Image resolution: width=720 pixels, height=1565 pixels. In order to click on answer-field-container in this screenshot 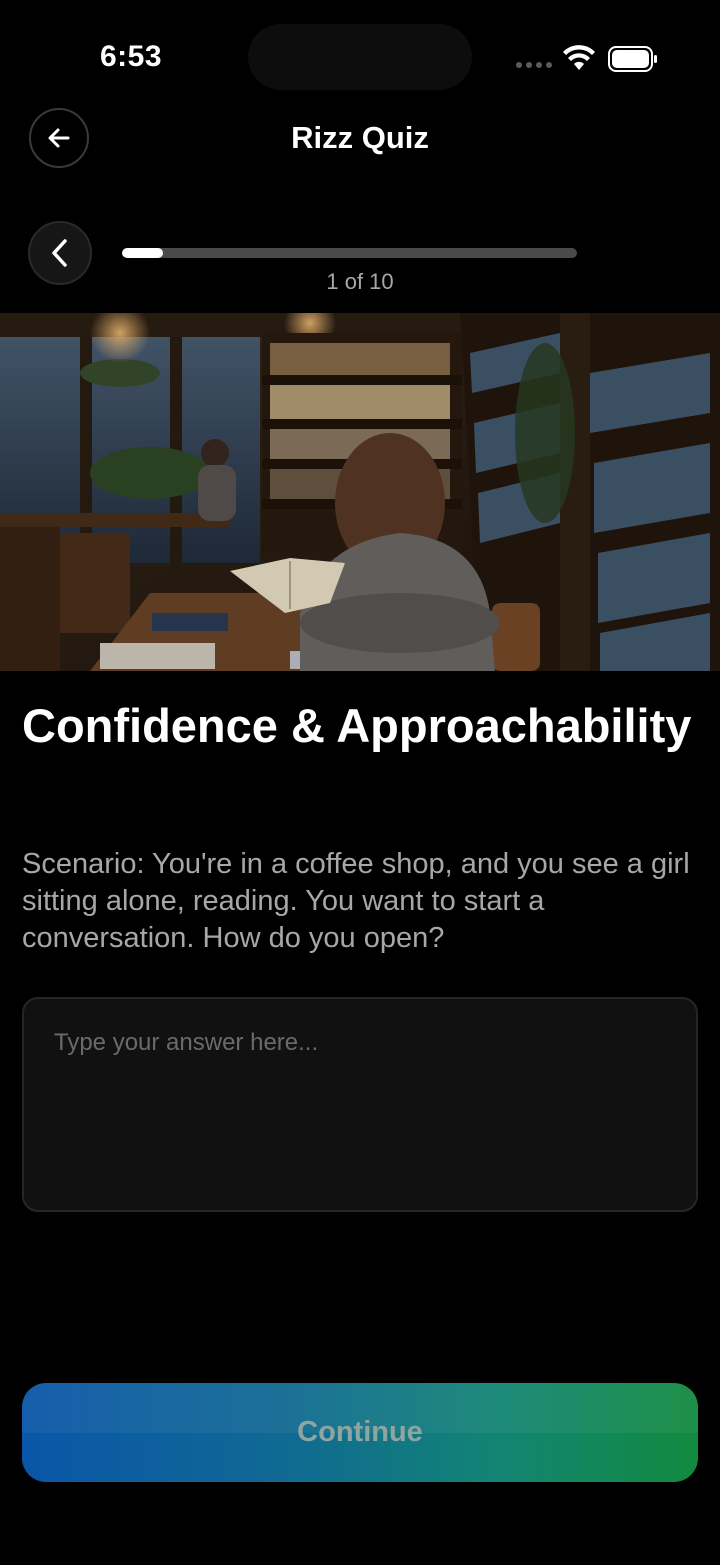, I will do `click(360, 1104)`.